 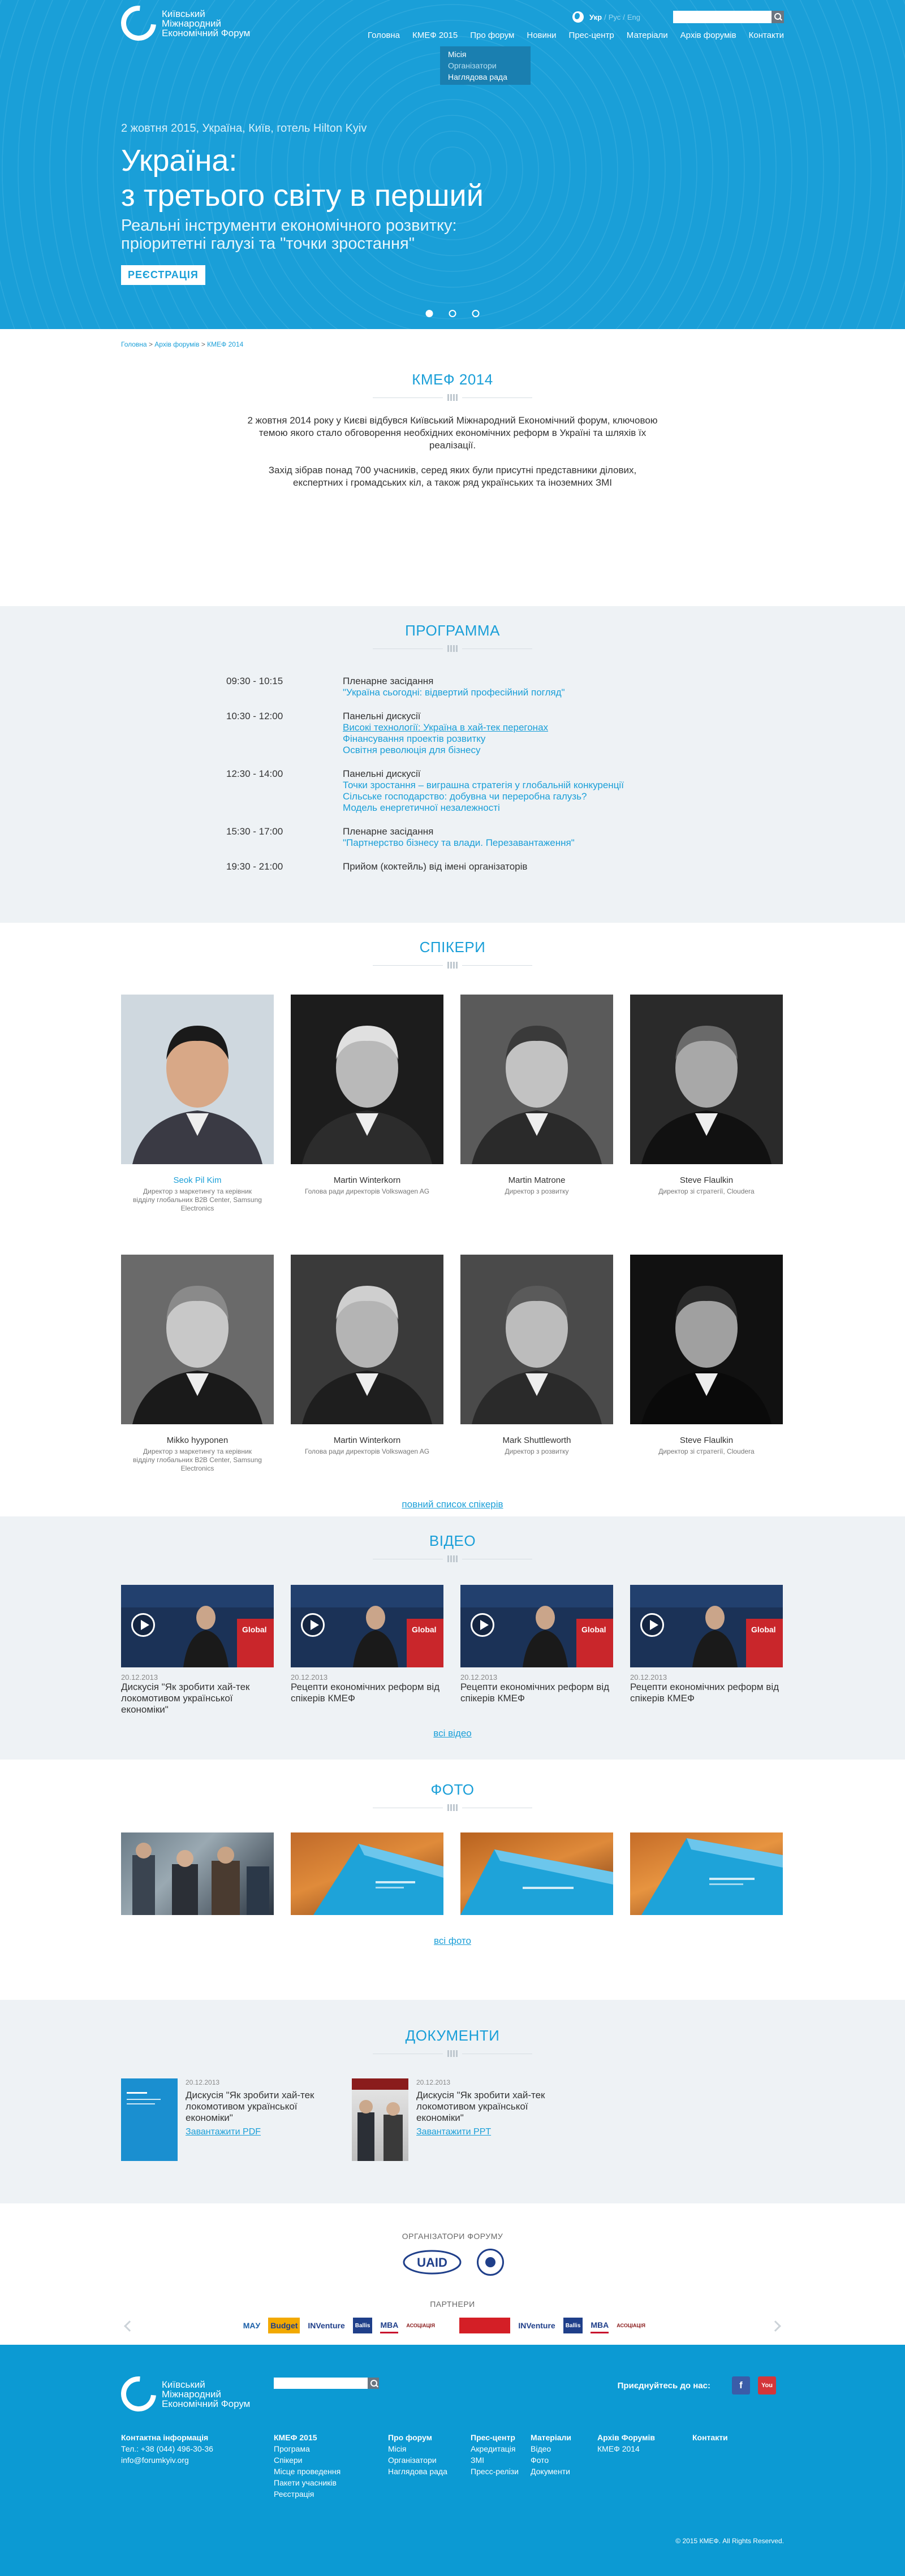 What do you see at coordinates (176, 344) in the screenshot?
I see `breadcrumb-archive: Архів форумів` at bounding box center [176, 344].